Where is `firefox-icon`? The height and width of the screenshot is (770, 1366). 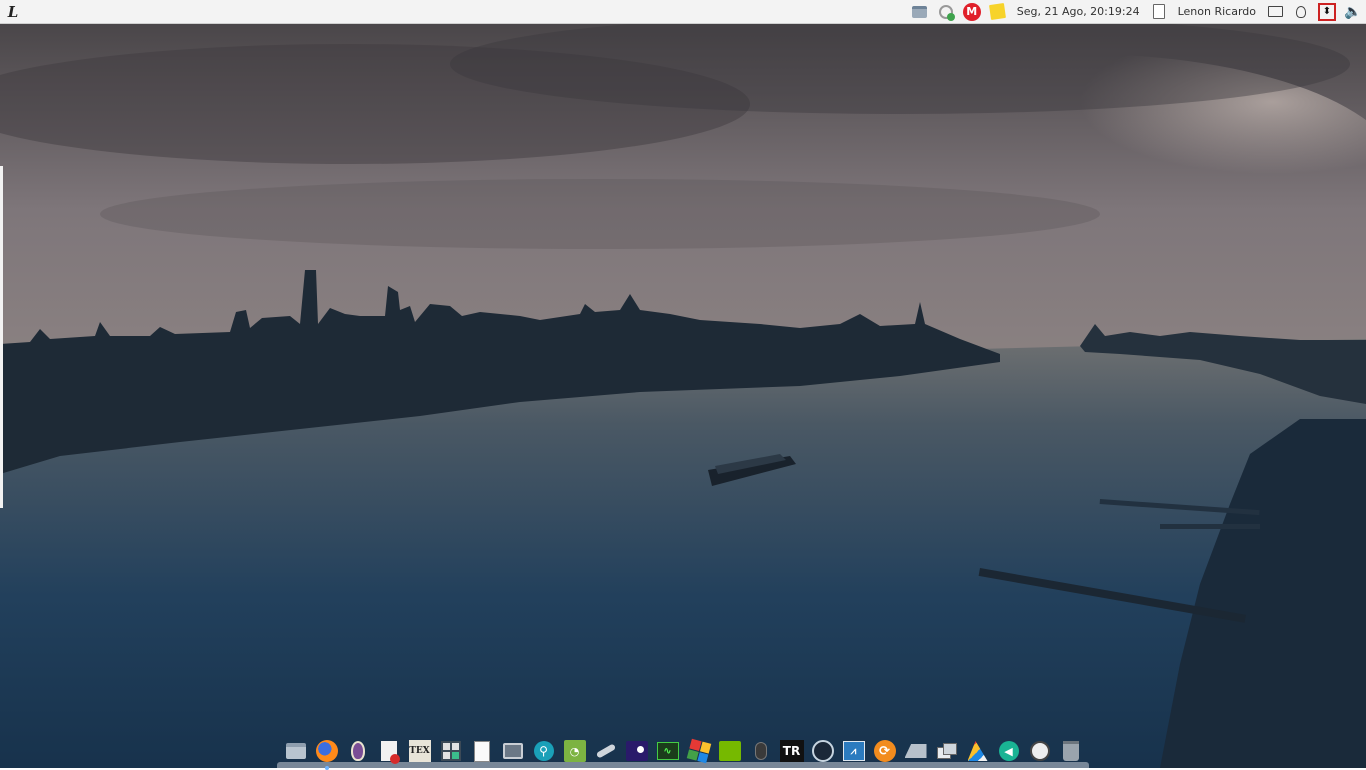 firefox-icon is located at coordinates (327, 754).